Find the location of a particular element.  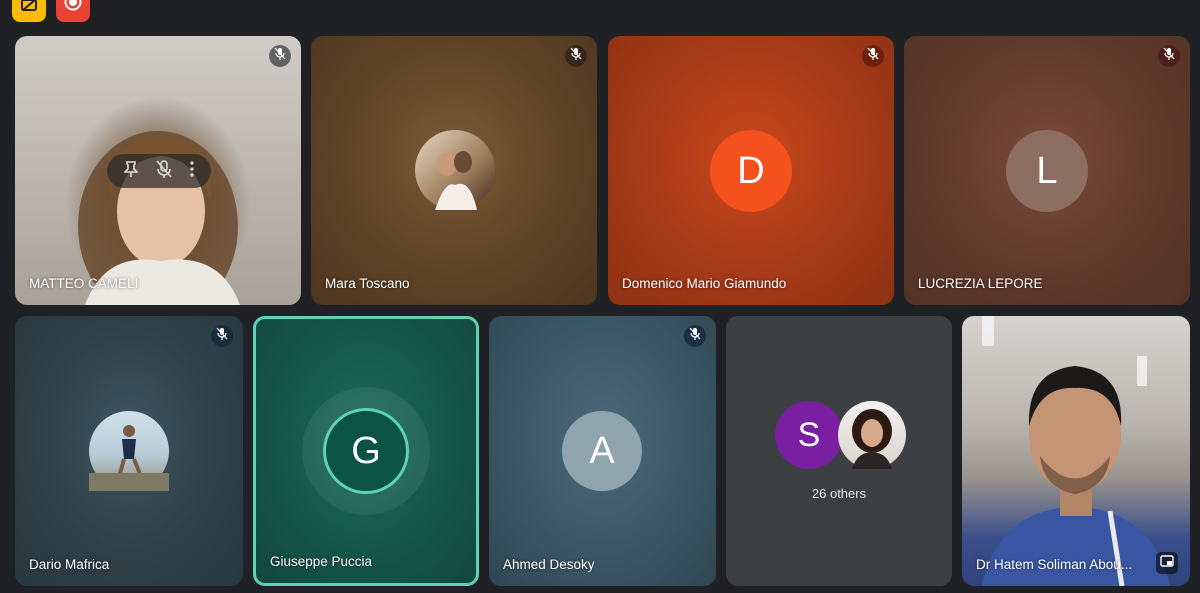

avatar-initial: G is located at coordinates (366, 450).